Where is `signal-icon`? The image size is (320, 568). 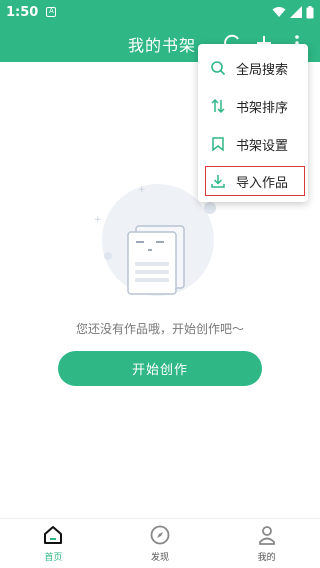 signal-icon is located at coordinates (296, 12).